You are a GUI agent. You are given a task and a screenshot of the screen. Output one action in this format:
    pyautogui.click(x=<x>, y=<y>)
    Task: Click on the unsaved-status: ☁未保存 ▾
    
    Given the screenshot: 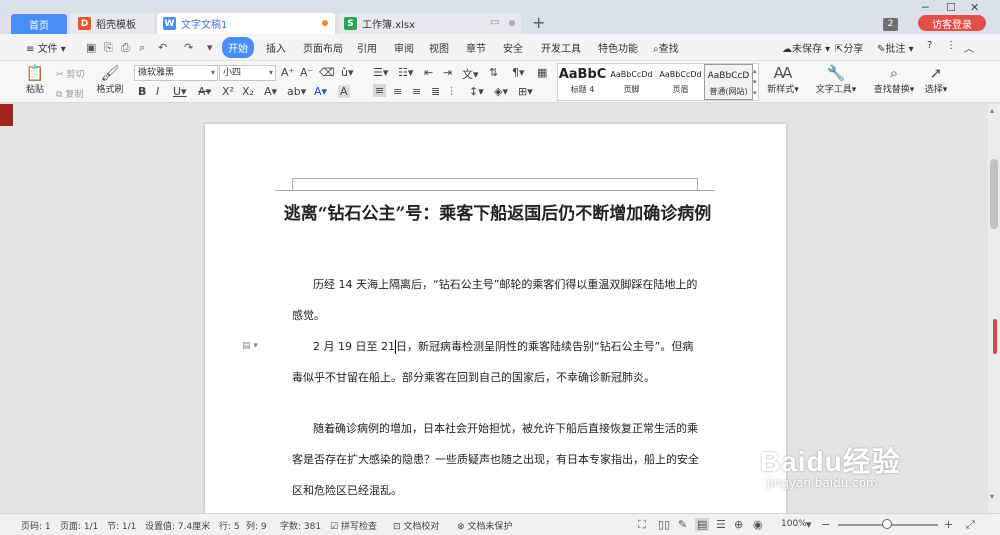 What is the action you would take?
    pyautogui.click(x=806, y=47)
    